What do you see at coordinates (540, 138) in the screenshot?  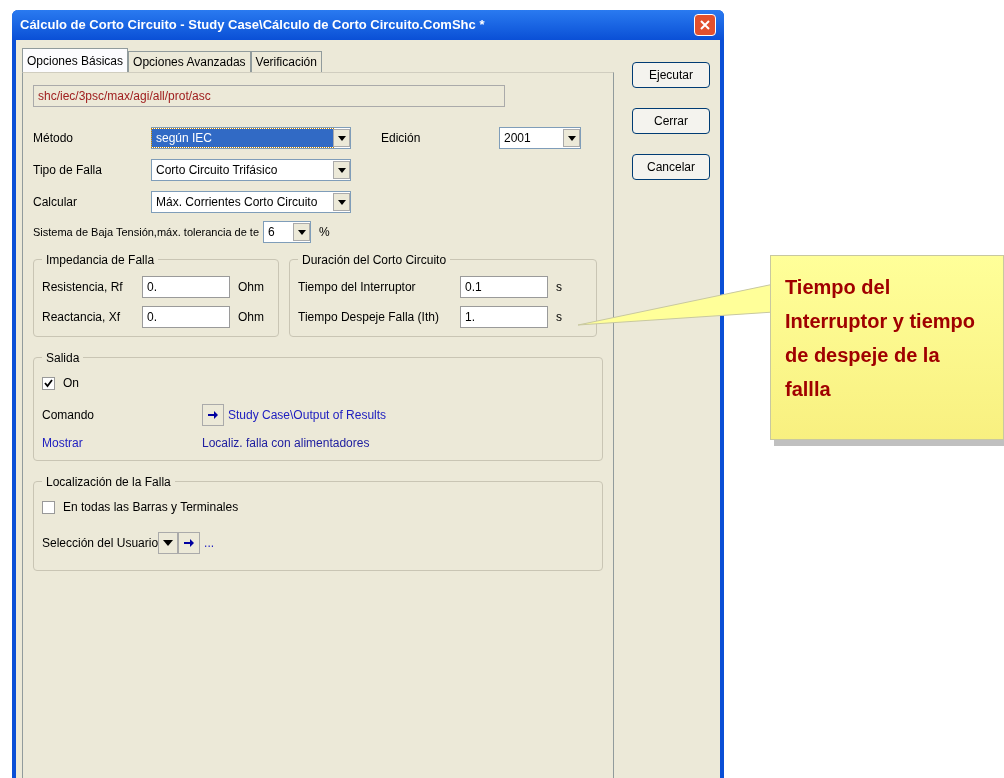 I see `dropdown: 2001` at bounding box center [540, 138].